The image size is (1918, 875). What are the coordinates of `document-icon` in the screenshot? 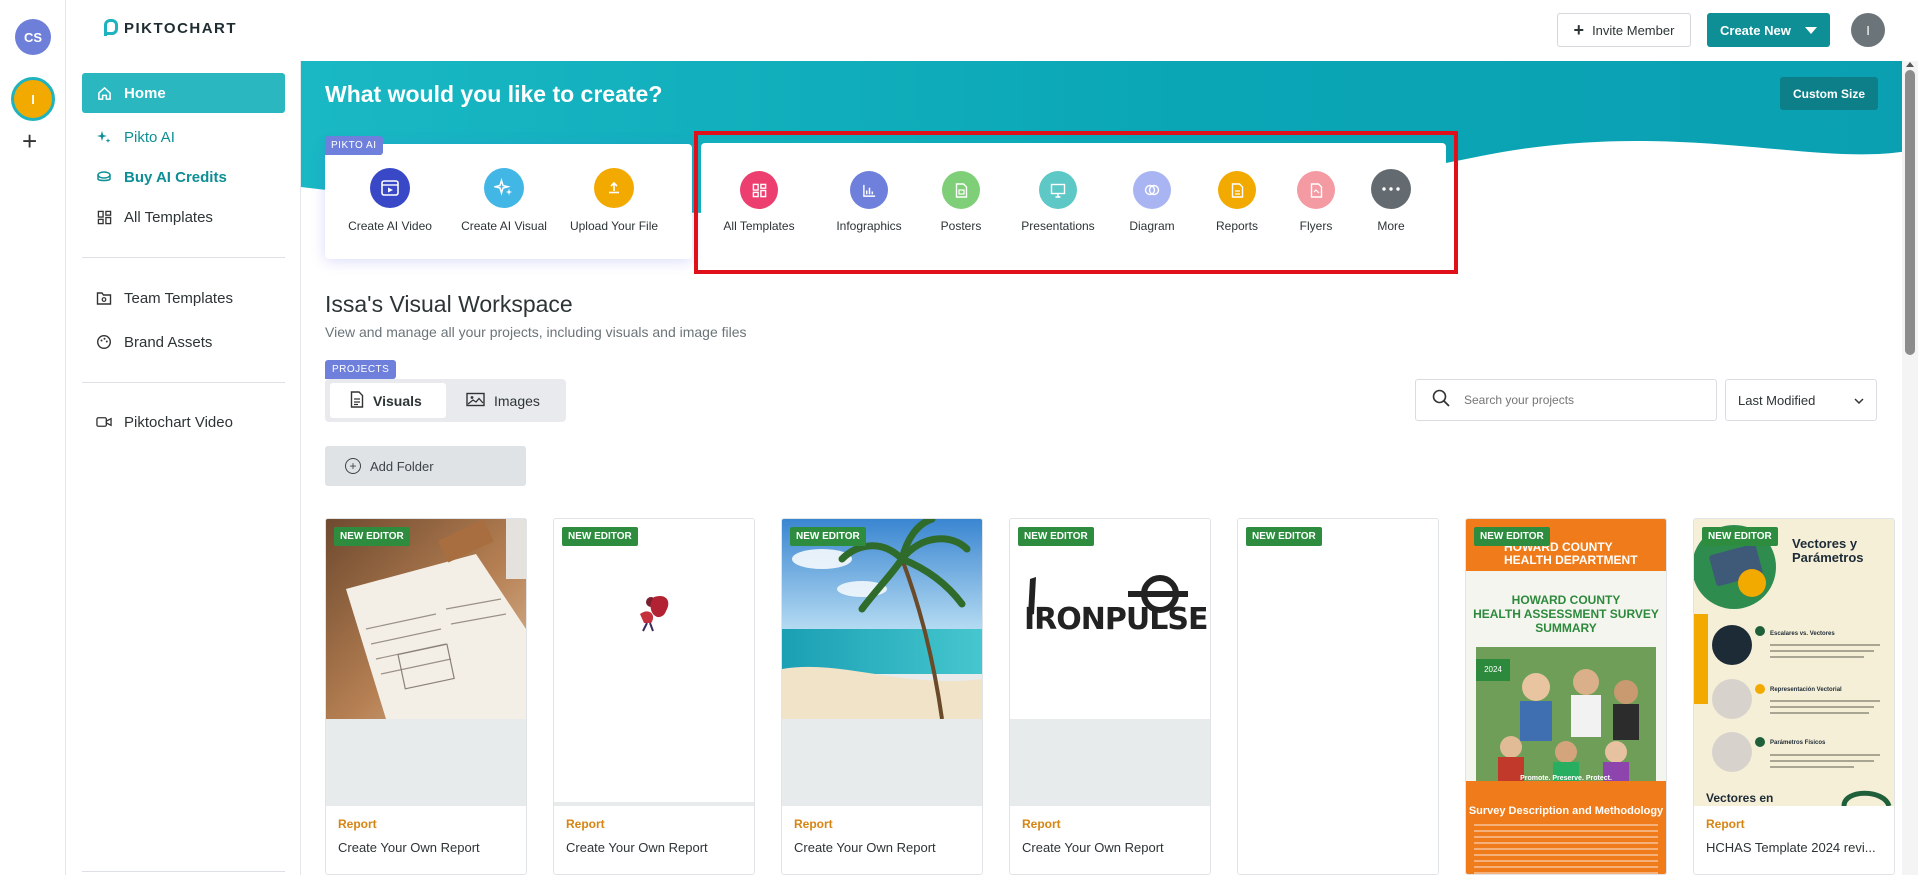 It's located at (357, 400).